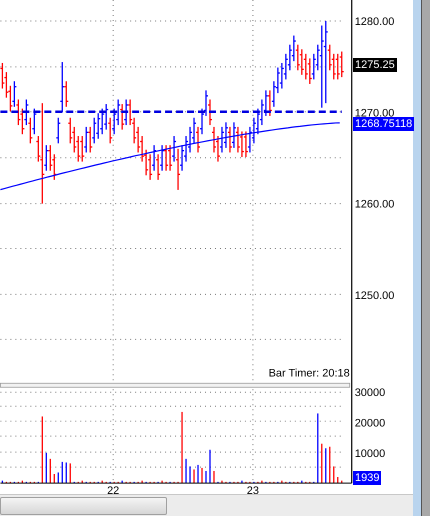  Describe the element at coordinates (252, 489) in the screenshot. I see `date-axis-label: 23` at that location.